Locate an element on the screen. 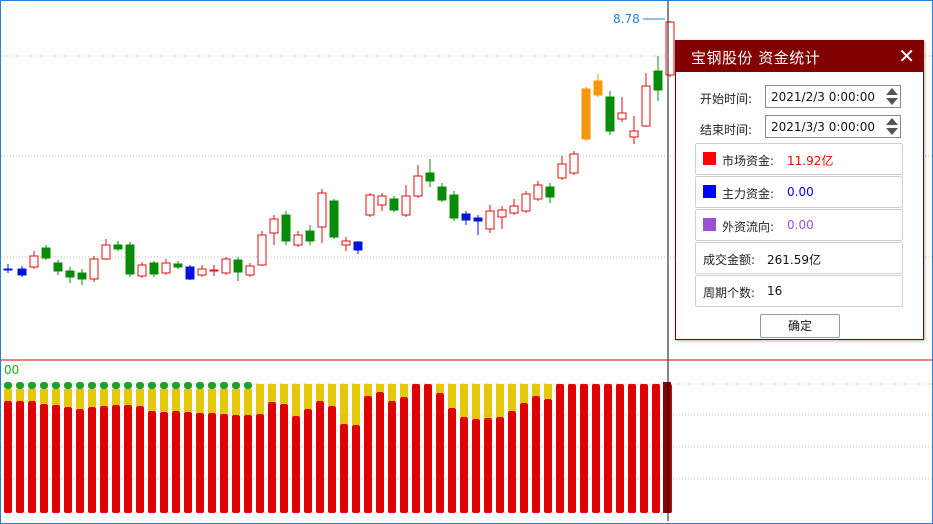  start-time-spinner is located at coordinates (892, 96).